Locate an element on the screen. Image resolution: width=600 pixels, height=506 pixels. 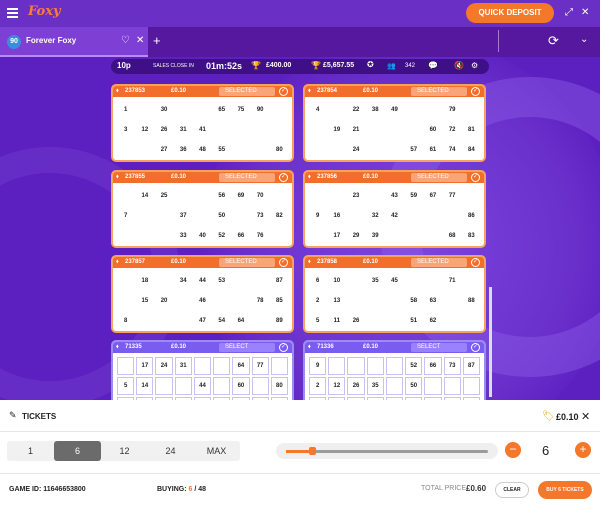
ticket-number: 38 is located at coordinates (375, 110).